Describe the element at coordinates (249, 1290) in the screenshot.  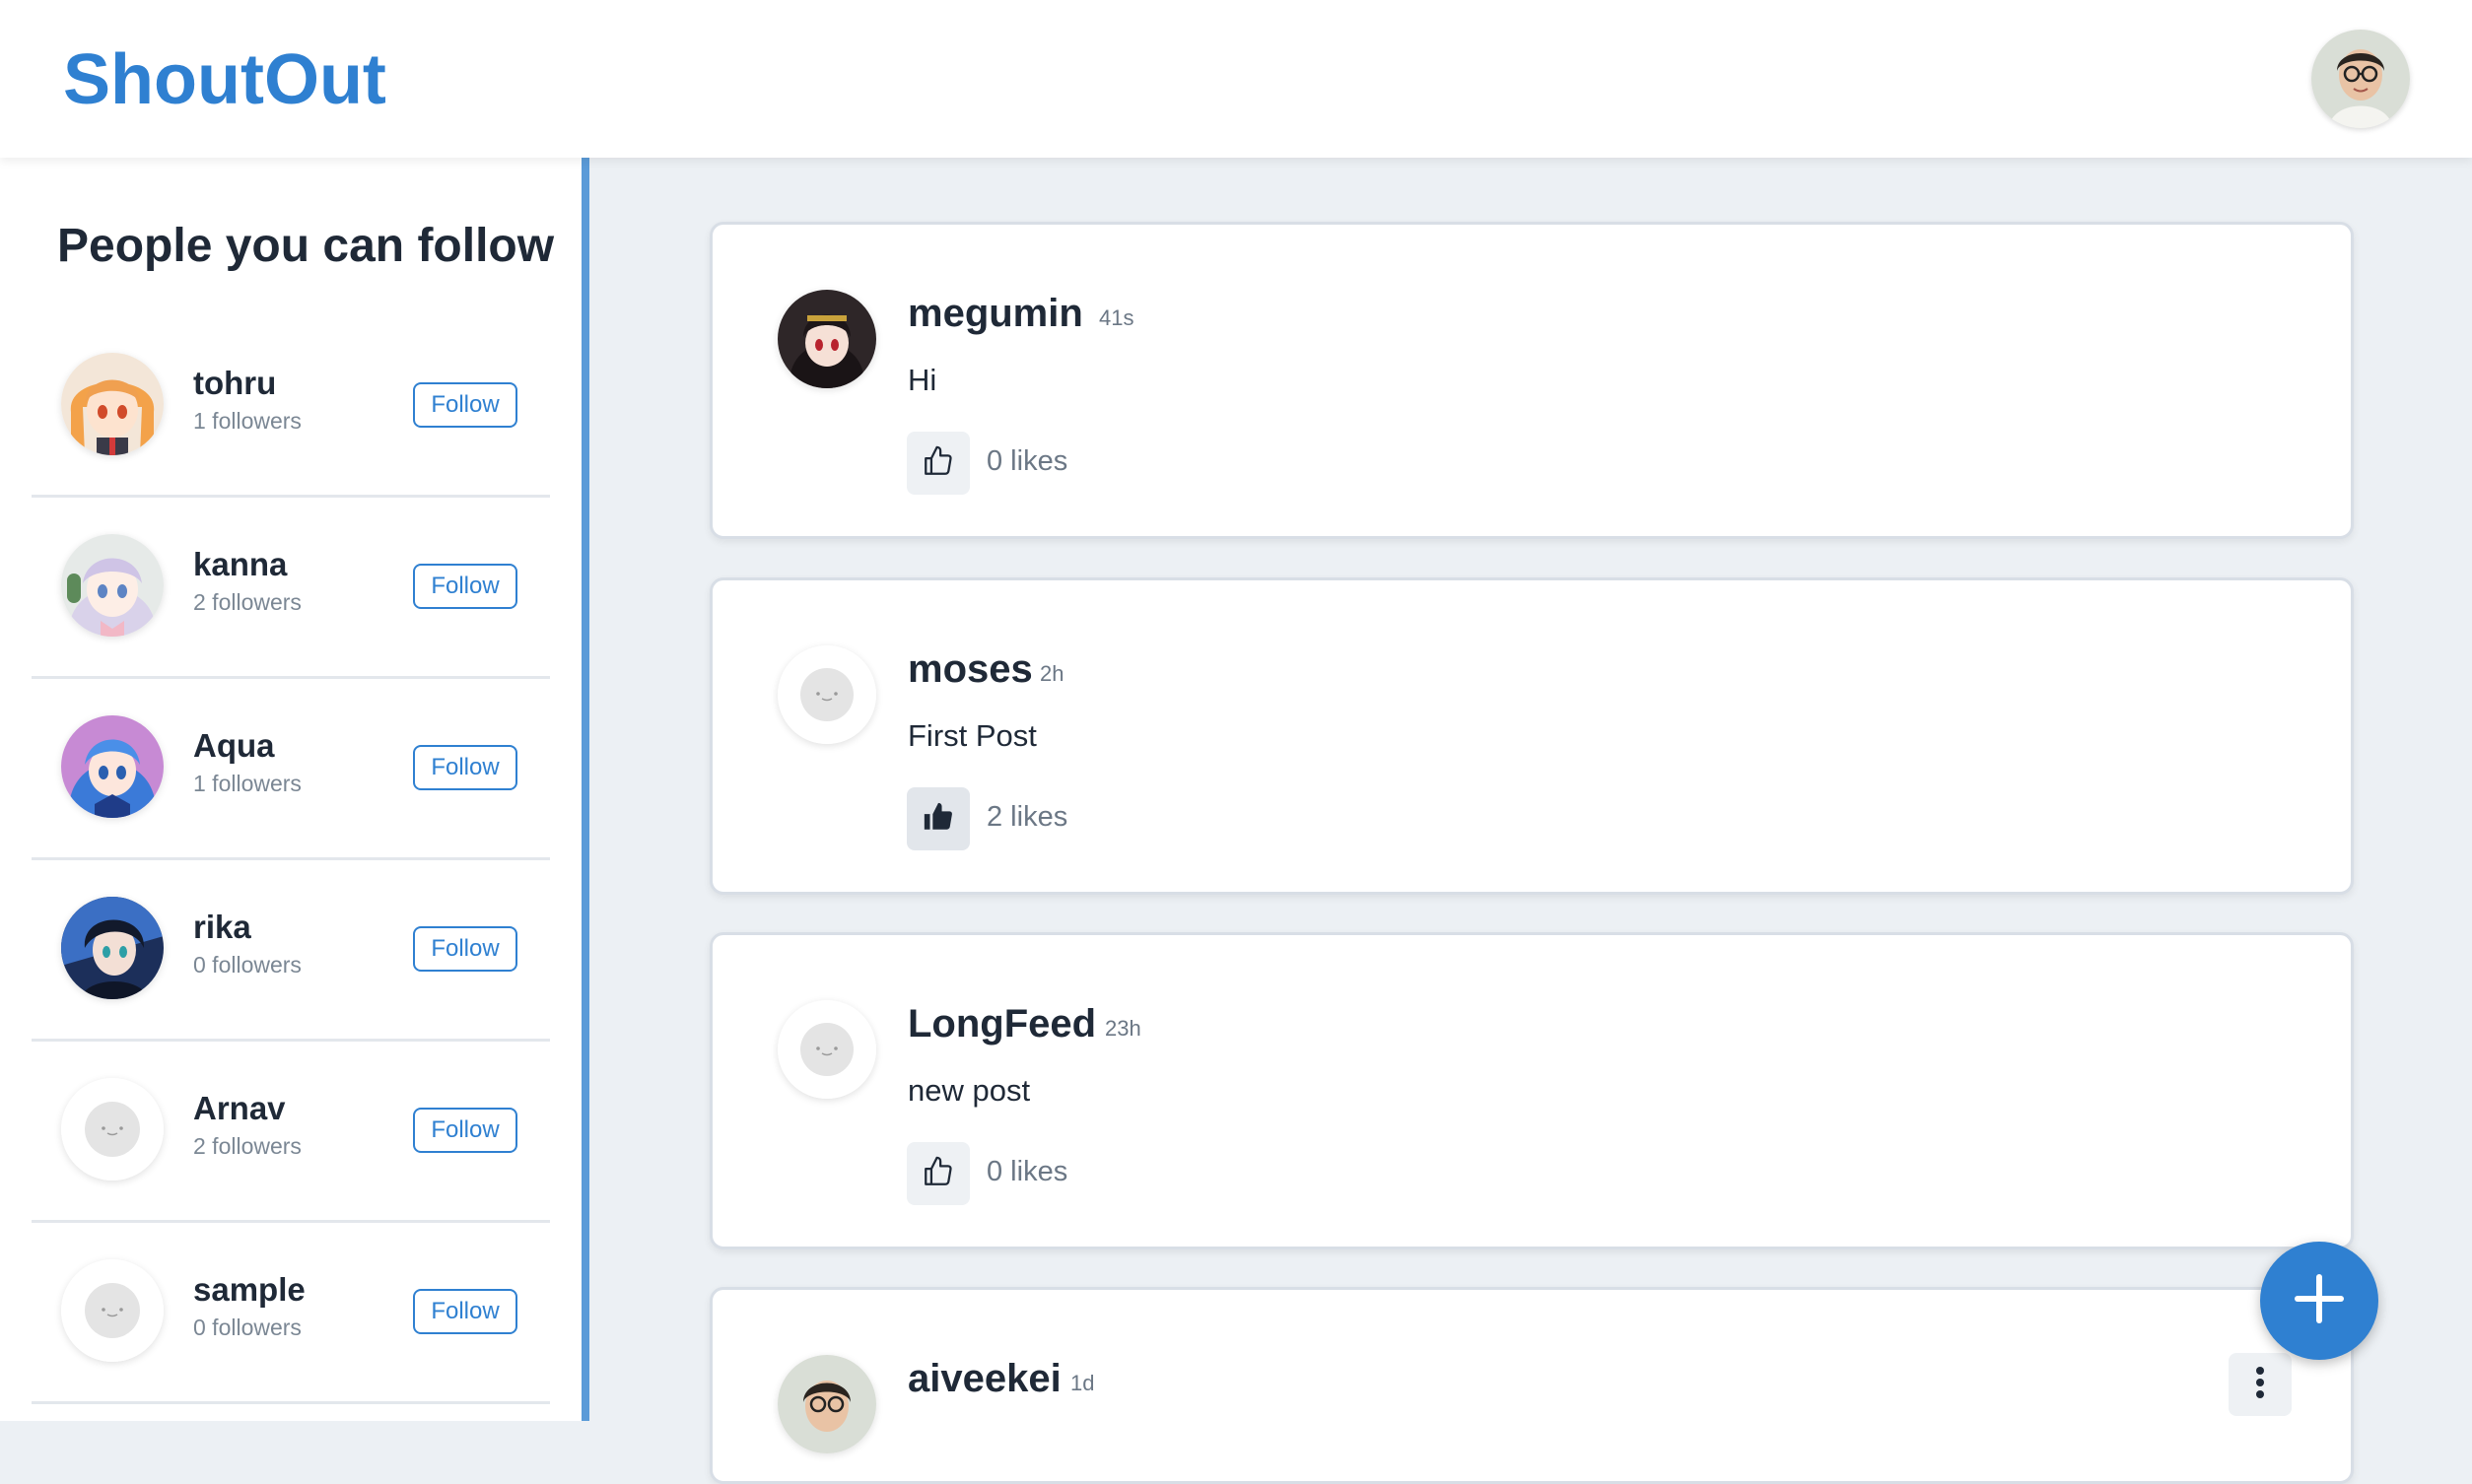
I see `suggestion-name: sample` at that location.